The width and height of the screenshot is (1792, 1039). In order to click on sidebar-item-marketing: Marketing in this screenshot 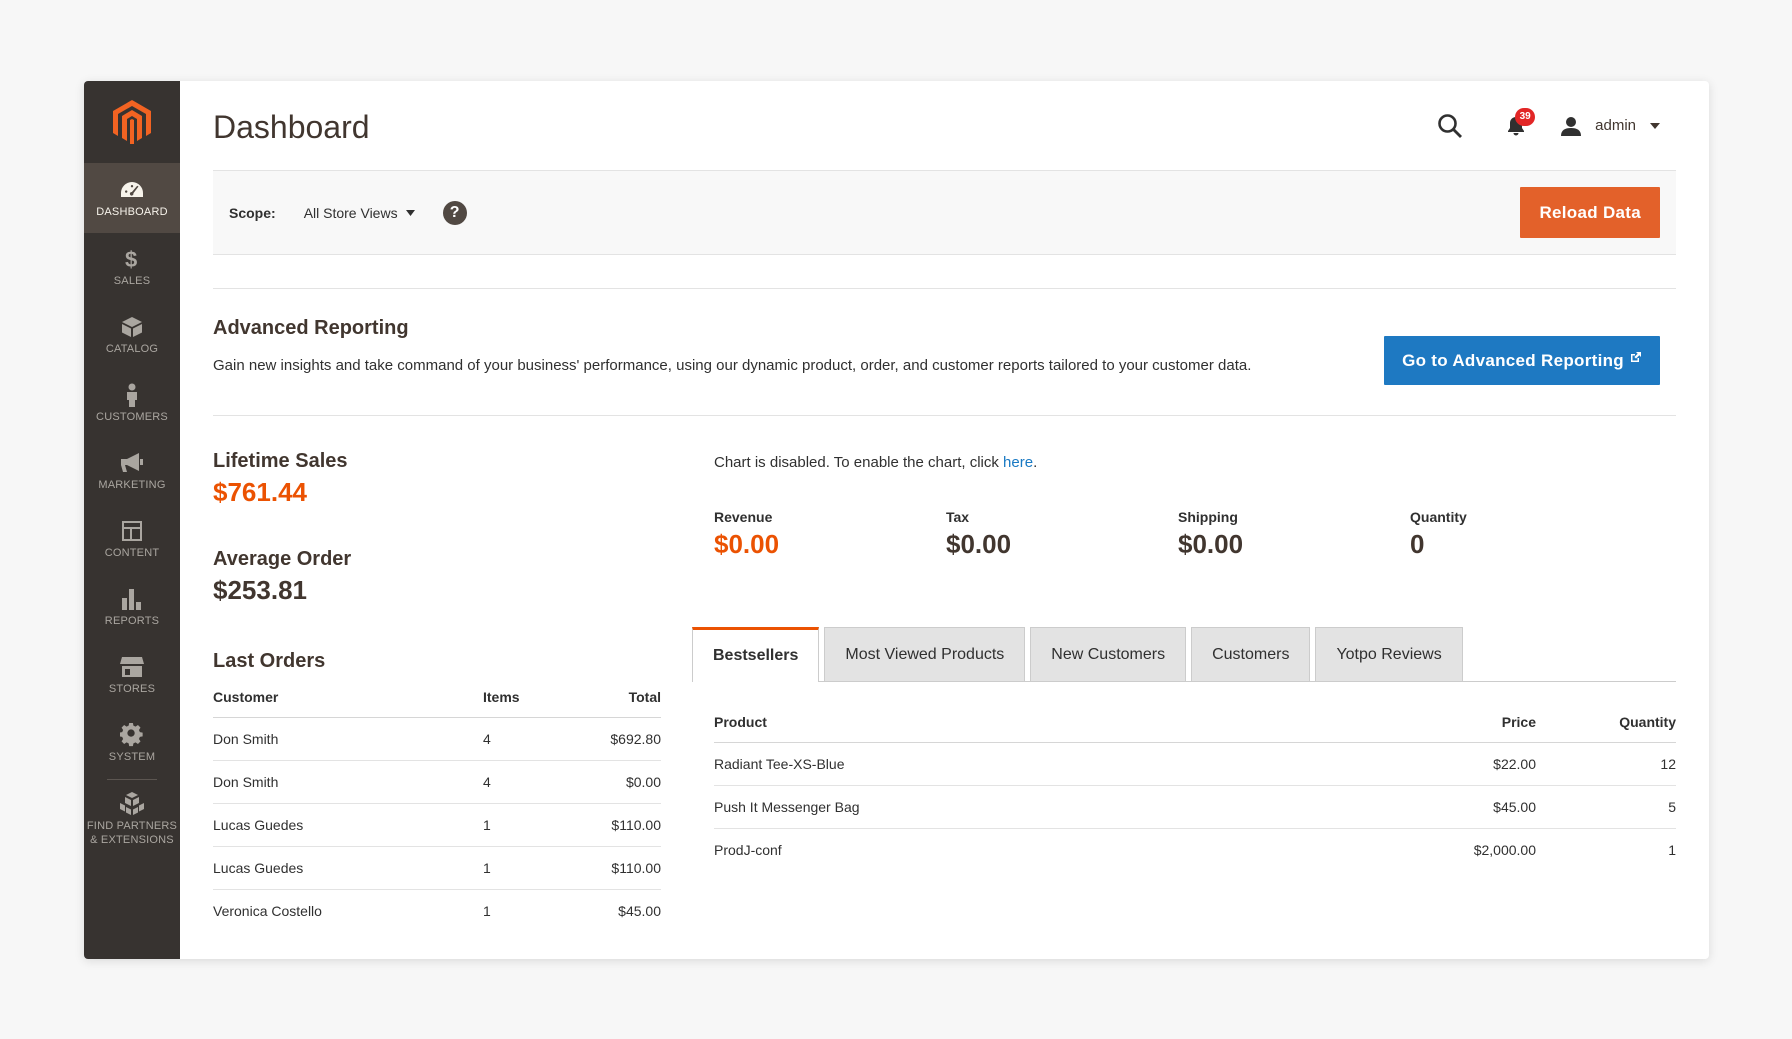, I will do `click(132, 471)`.